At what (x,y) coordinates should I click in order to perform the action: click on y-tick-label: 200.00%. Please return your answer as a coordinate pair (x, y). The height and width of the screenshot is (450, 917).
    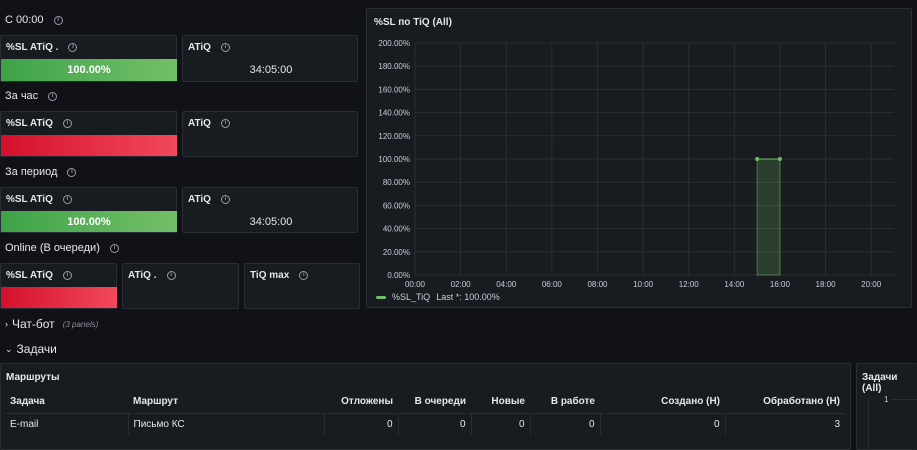
    Looking at the image, I should click on (394, 43).